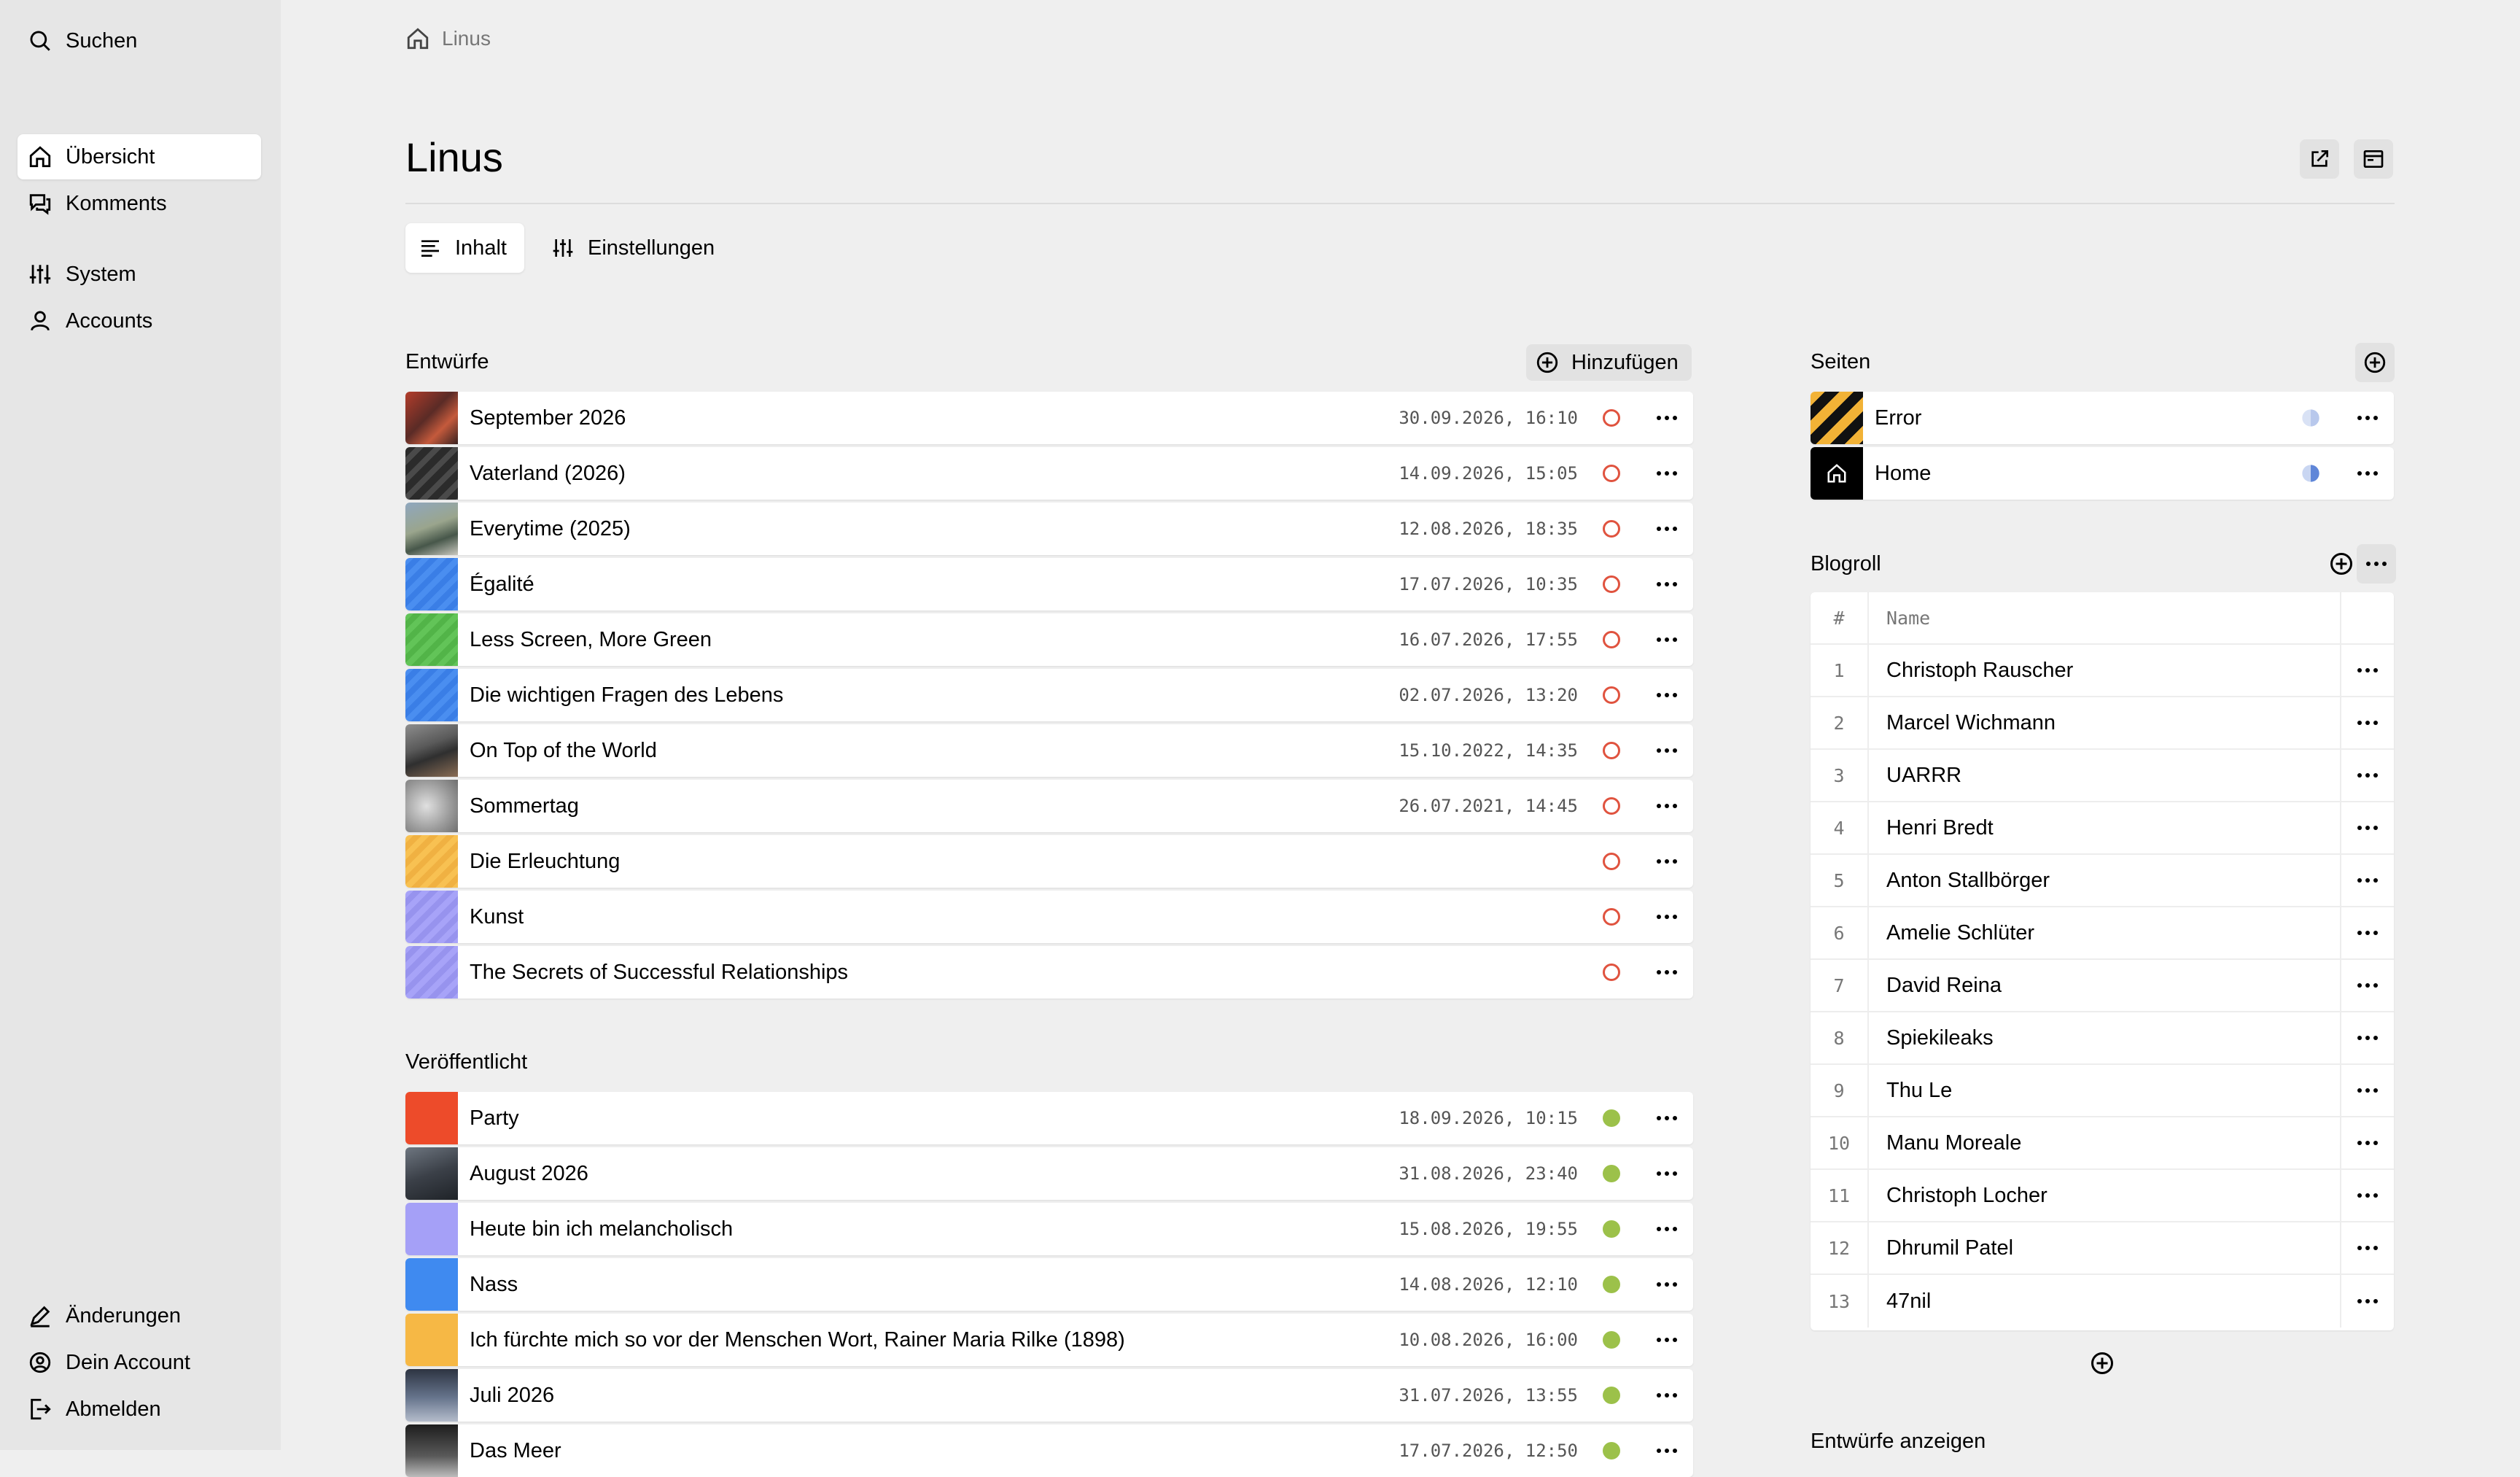 Image resolution: width=2520 pixels, height=1477 pixels. I want to click on table-row: 10 Manu Moreale, so click(2102, 1144).